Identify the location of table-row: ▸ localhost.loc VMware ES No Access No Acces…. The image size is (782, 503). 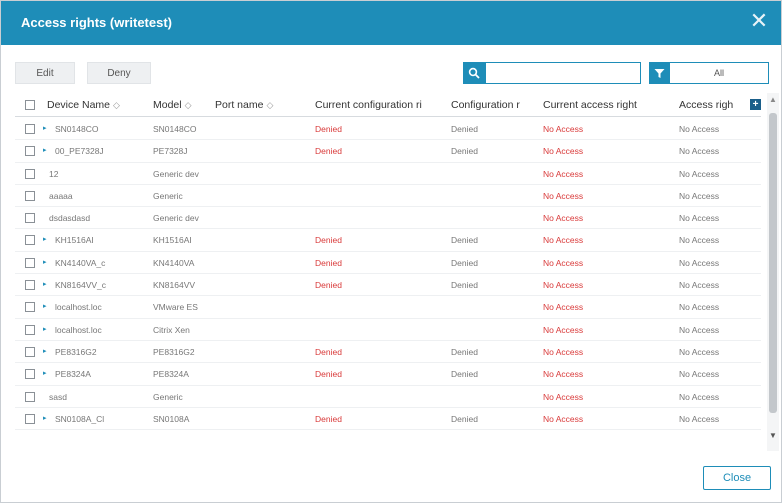
(388, 307).